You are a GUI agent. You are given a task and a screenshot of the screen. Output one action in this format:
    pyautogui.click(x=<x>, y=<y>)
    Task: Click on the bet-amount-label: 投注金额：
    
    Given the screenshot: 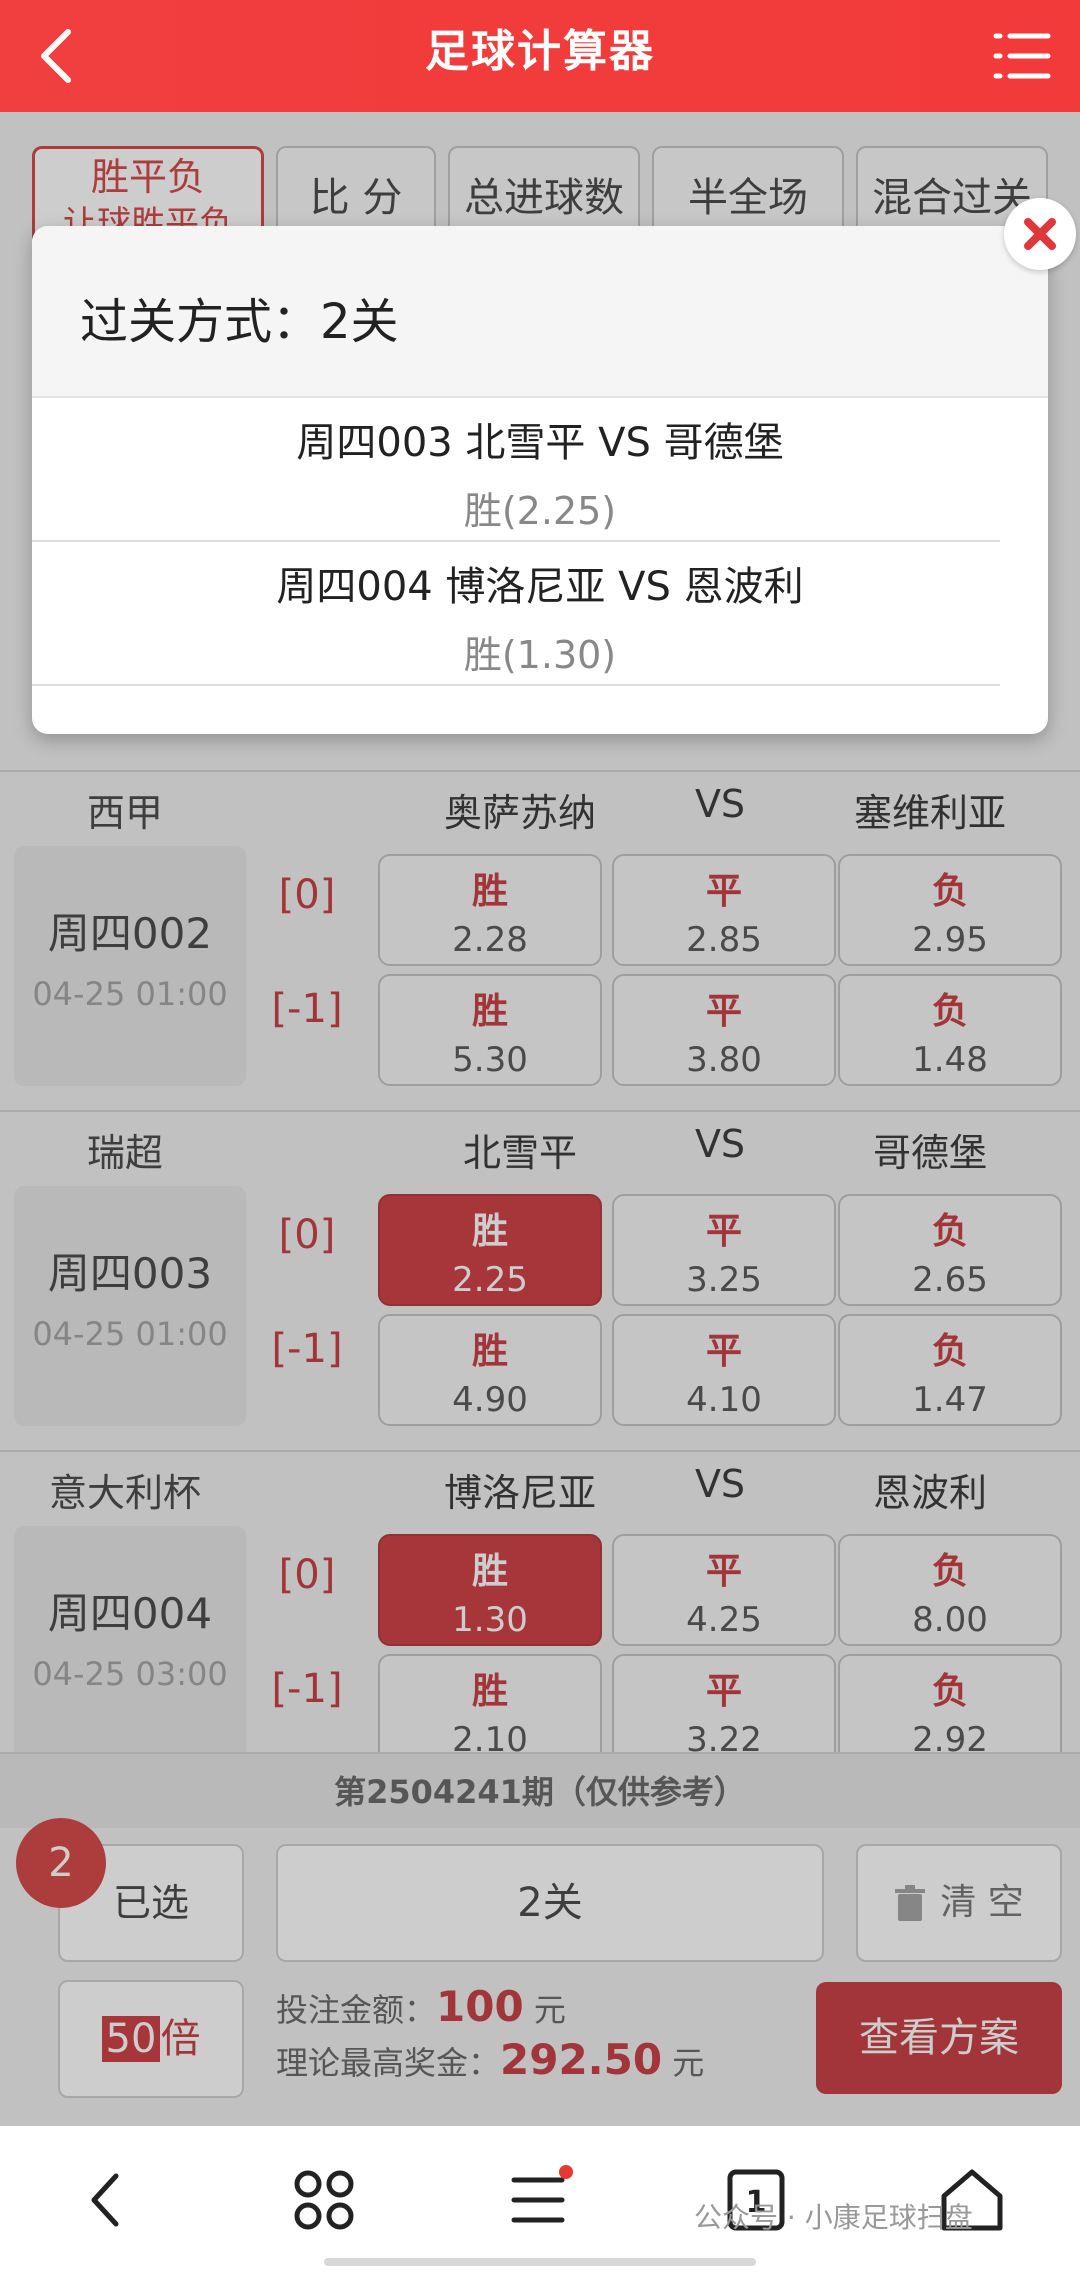 What is the action you would take?
    pyautogui.click(x=356, y=2010)
    